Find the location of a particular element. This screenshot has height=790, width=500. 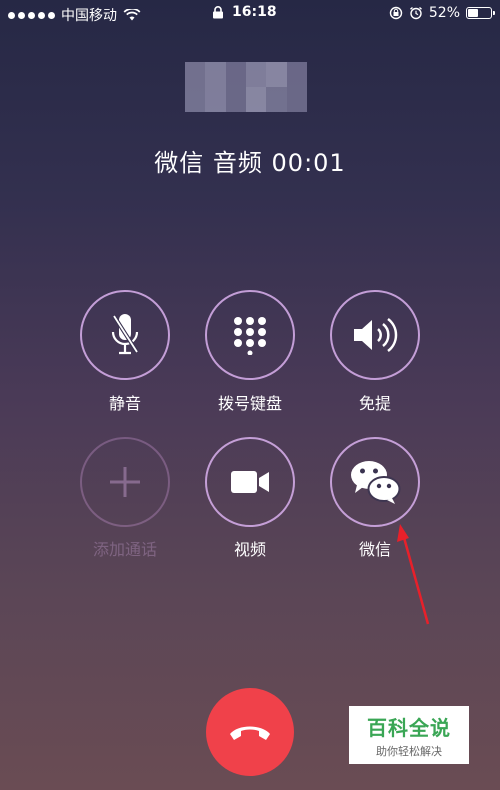

wechat-button is located at coordinates (375, 482).